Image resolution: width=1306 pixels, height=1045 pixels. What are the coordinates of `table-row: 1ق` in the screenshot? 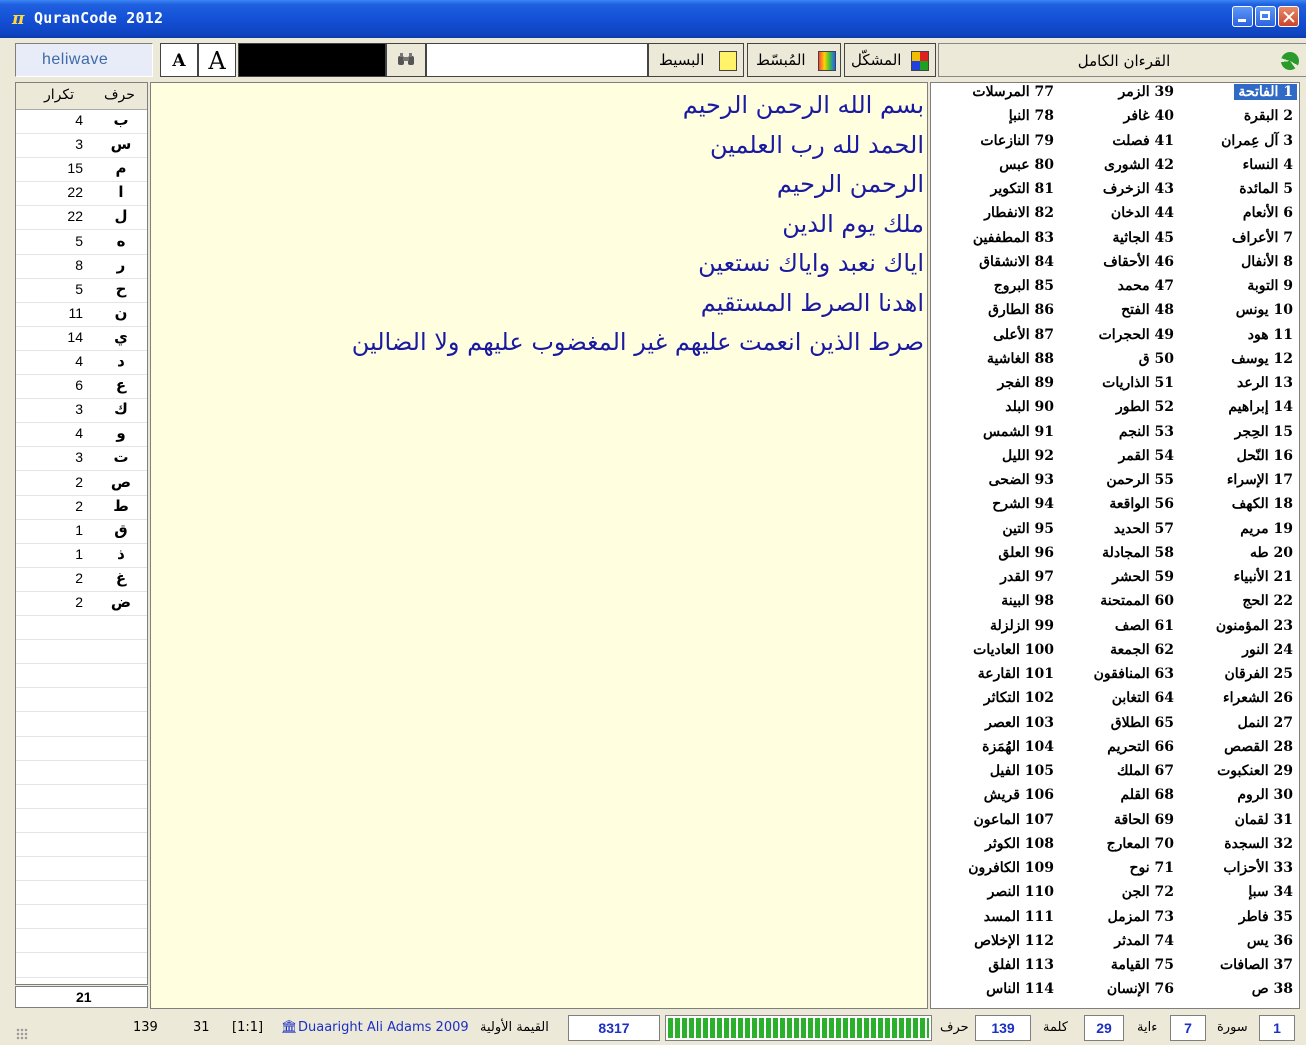 It's located at (81, 532).